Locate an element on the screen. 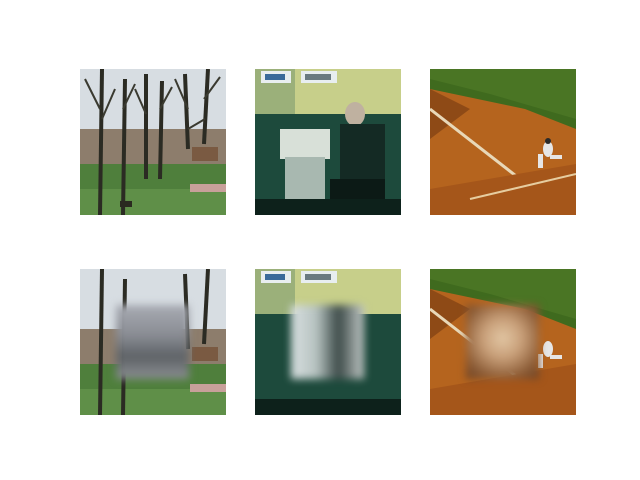 Image resolution: width=640 pixels, height=480 pixels. inpainted-desk-image is located at coordinates (328, 342).